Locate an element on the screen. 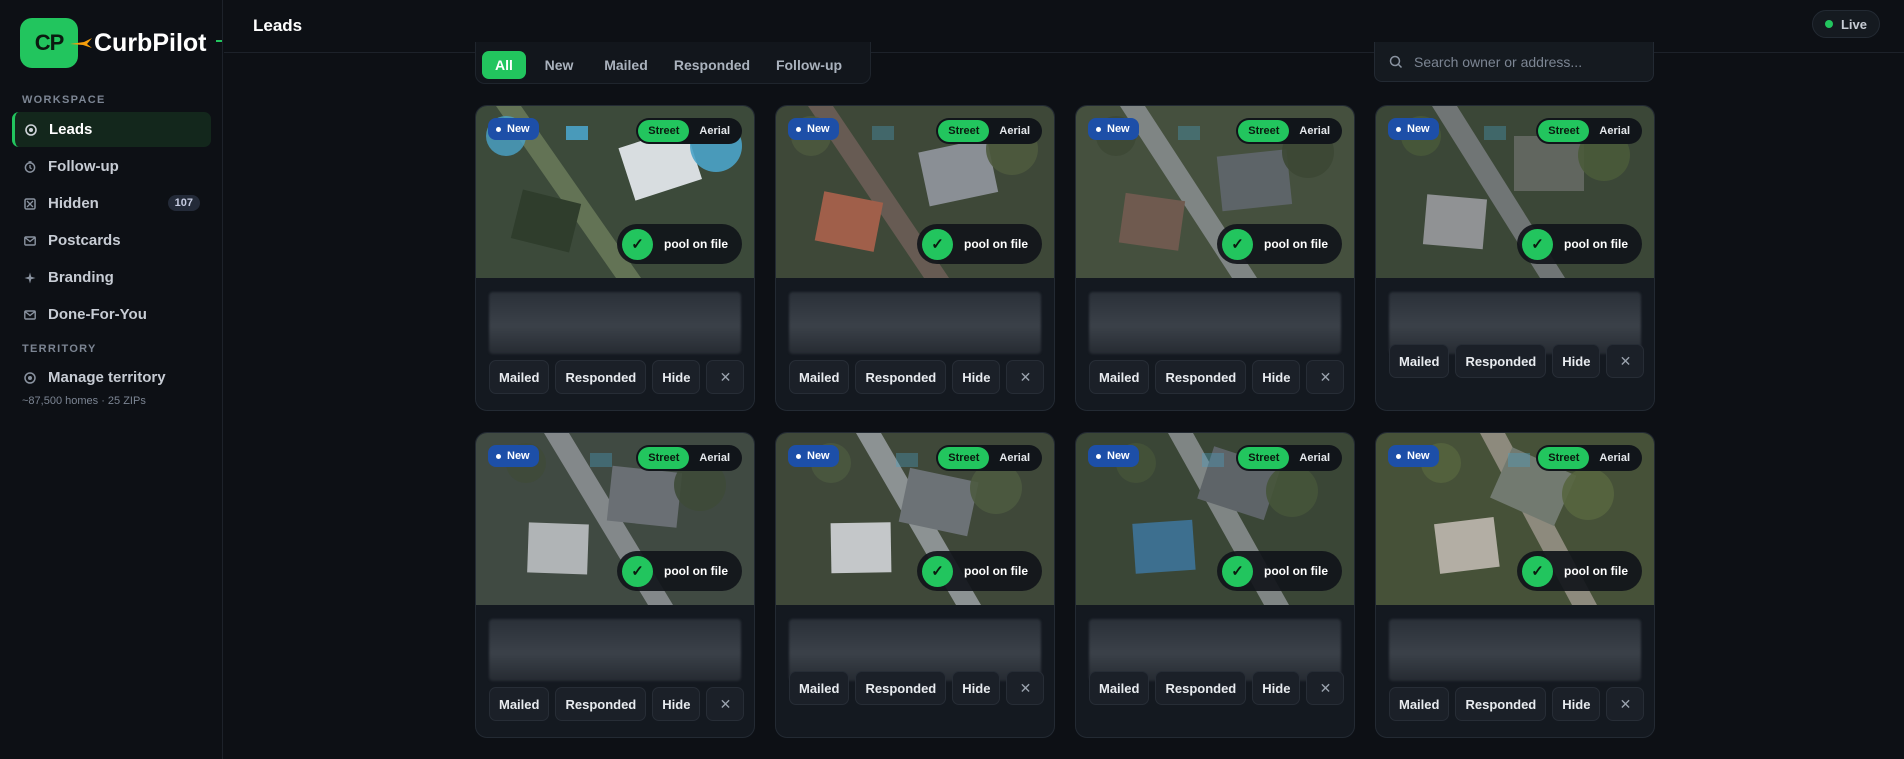 The width and height of the screenshot is (1904, 759). sidebar-item-label: Branding is located at coordinates (81, 277).